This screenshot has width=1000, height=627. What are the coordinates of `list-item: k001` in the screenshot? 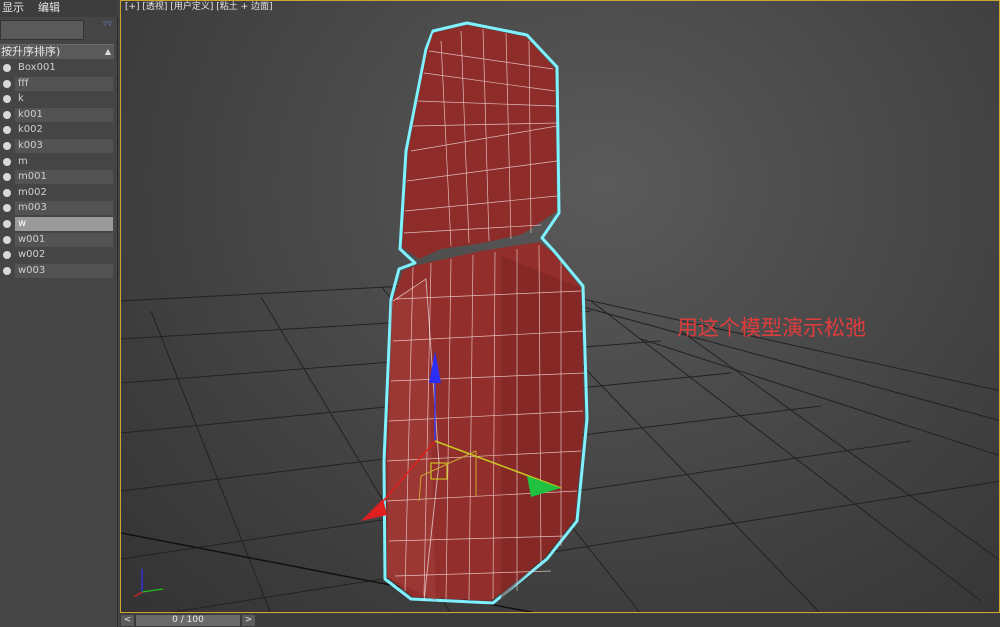 It's located at (57, 115).